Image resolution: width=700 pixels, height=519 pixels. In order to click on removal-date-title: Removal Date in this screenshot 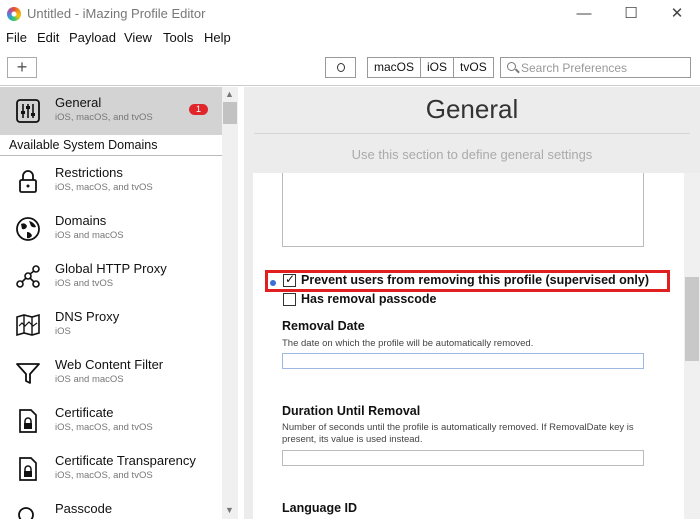, I will do `click(323, 326)`.